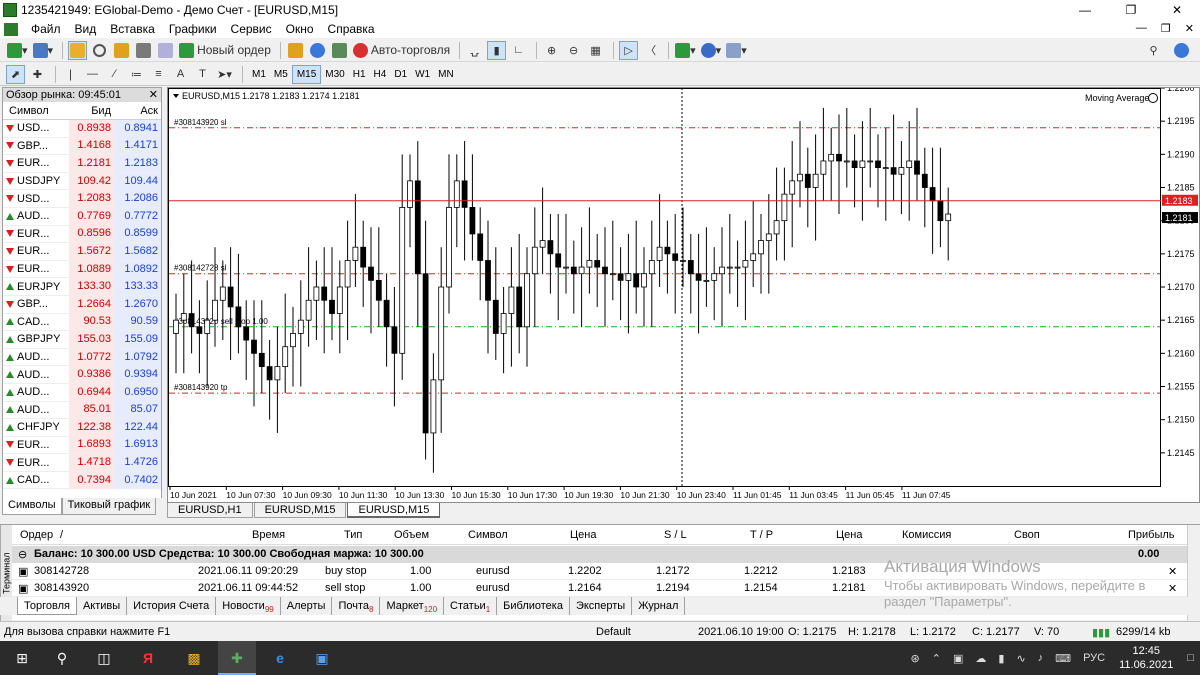  What do you see at coordinates (1027, 535) in the screenshot?
I see `col-swap: Своп` at bounding box center [1027, 535].